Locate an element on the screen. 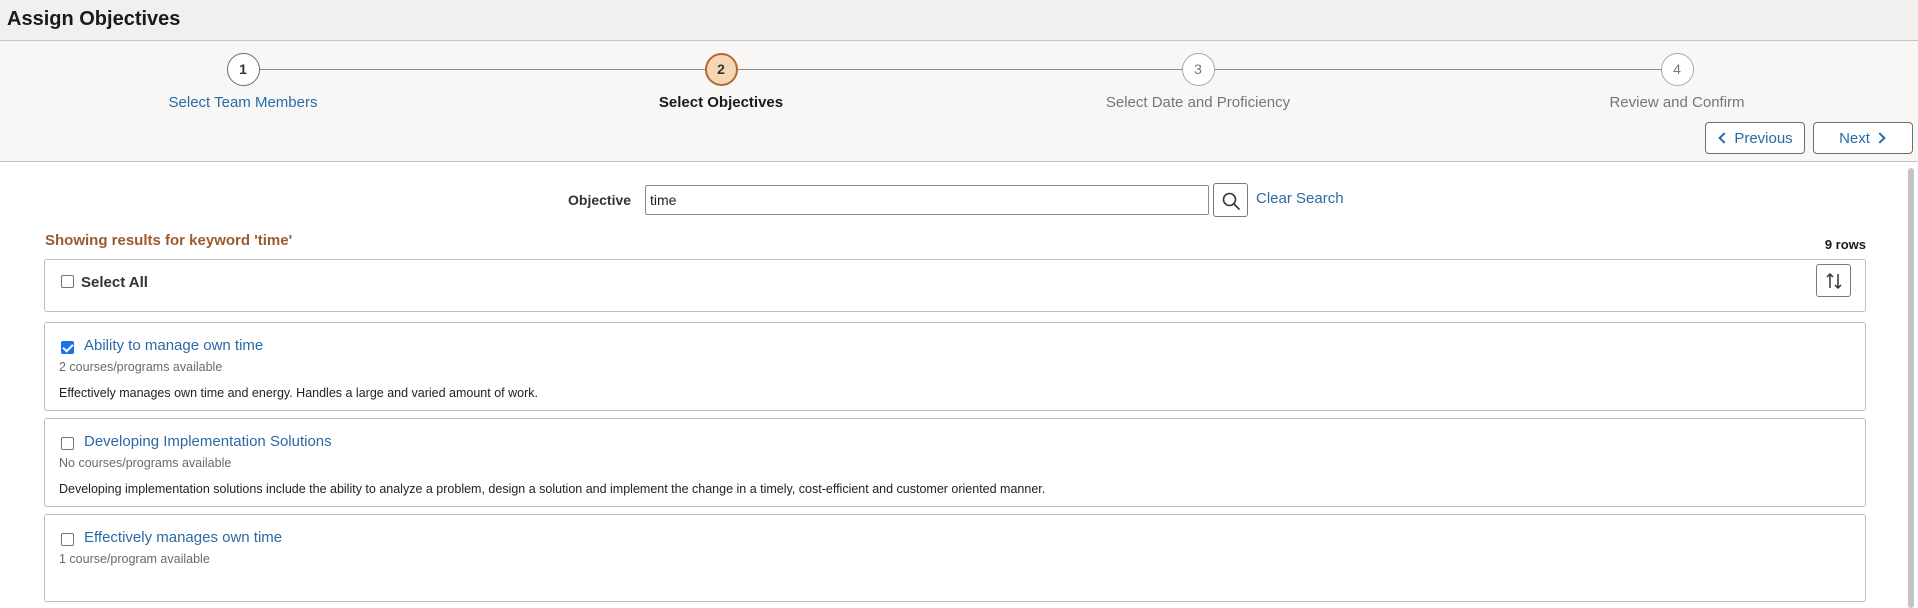 Image resolution: width=1918 pixels, height=608 pixels. next-button: Next is located at coordinates (1863, 138).